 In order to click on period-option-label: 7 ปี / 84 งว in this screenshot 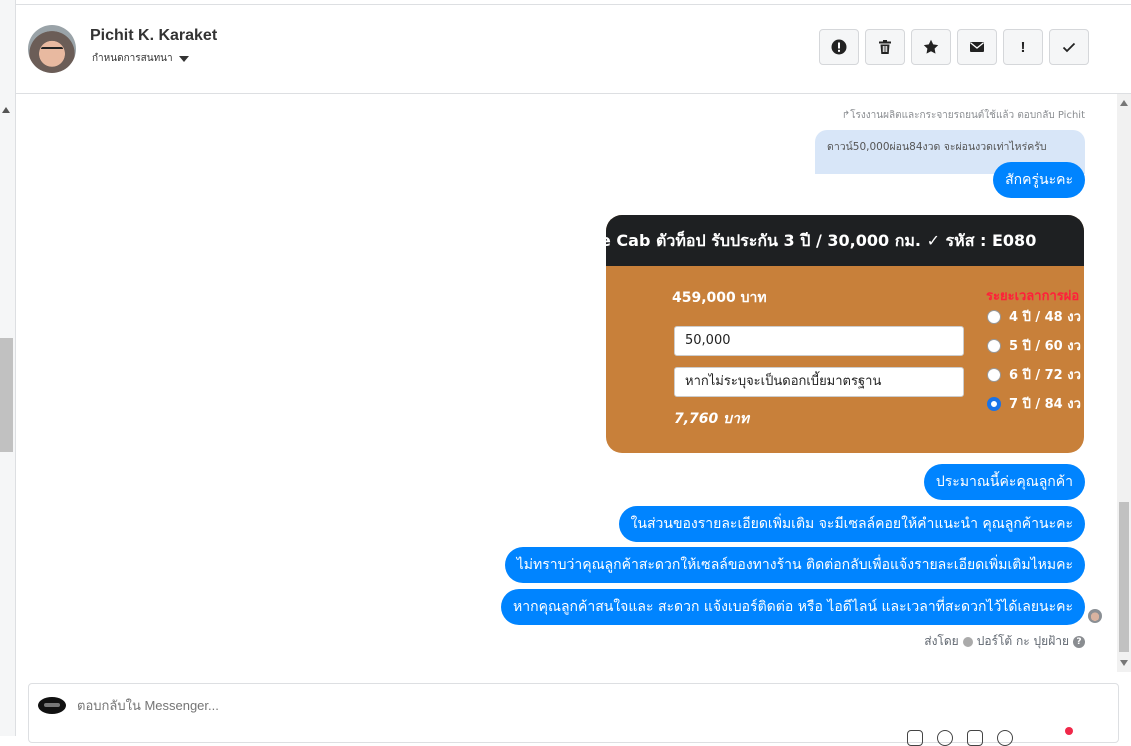, I will do `click(1045, 404)`.